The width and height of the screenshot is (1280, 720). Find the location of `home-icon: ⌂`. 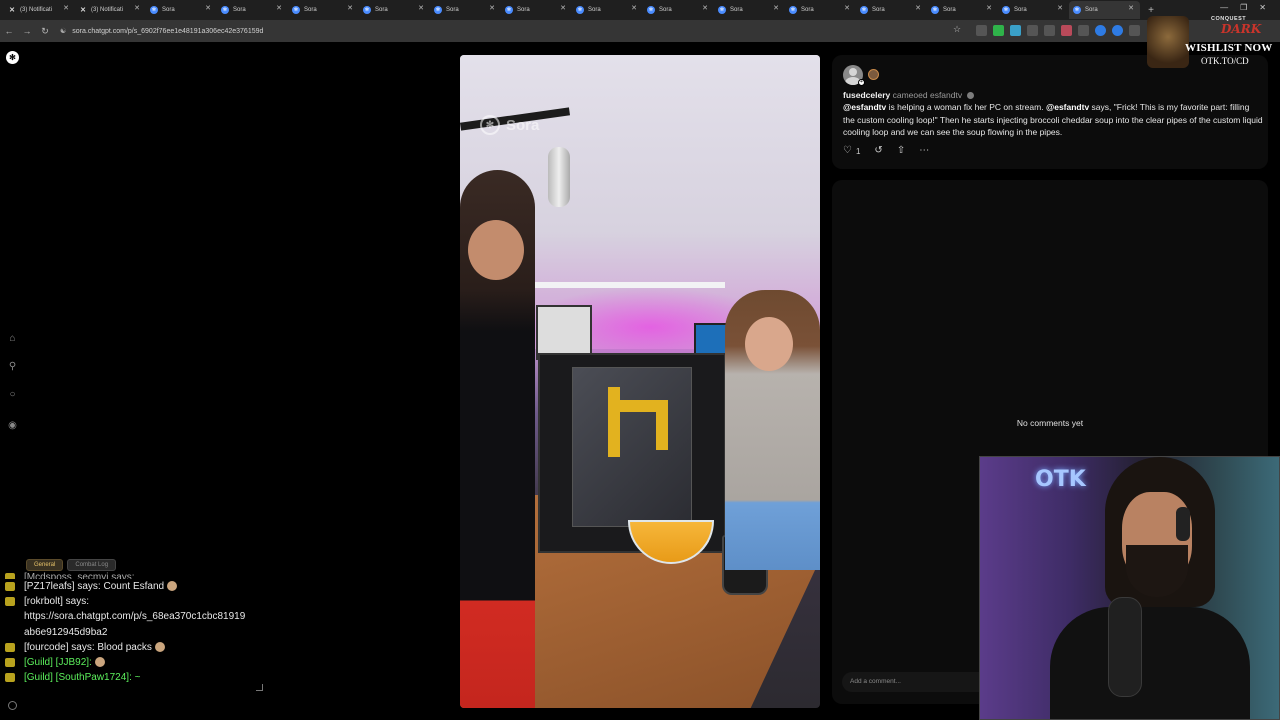

home-icon: ⌂ is located at coordinates (12, 338).